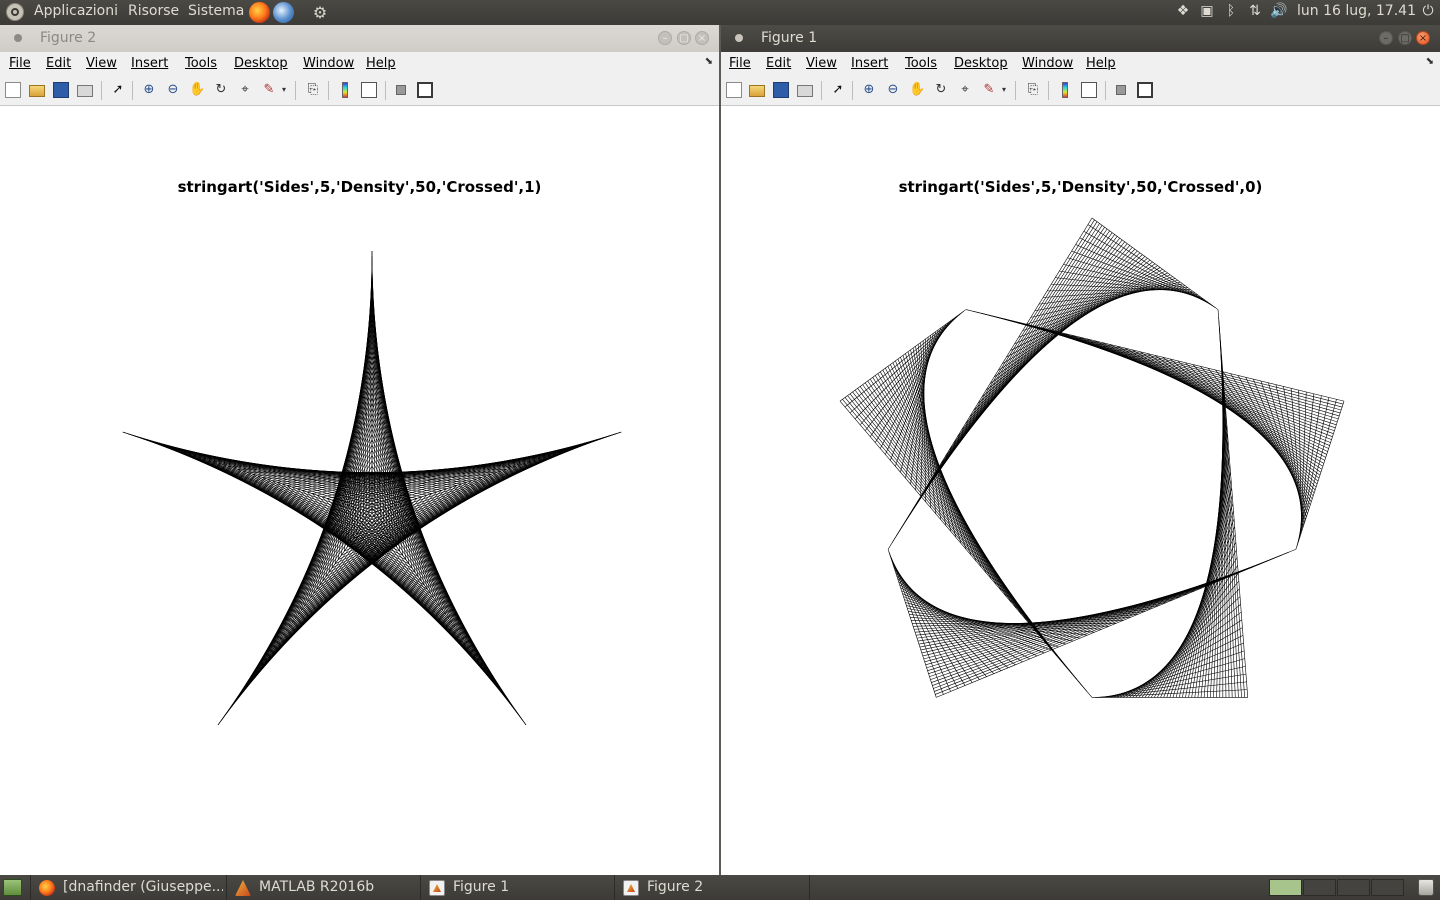  What do you see at coordinates (1183, 11) in the screenshot?
I see `dropbox-icon: ❖` at bounding box center [1183, 11].